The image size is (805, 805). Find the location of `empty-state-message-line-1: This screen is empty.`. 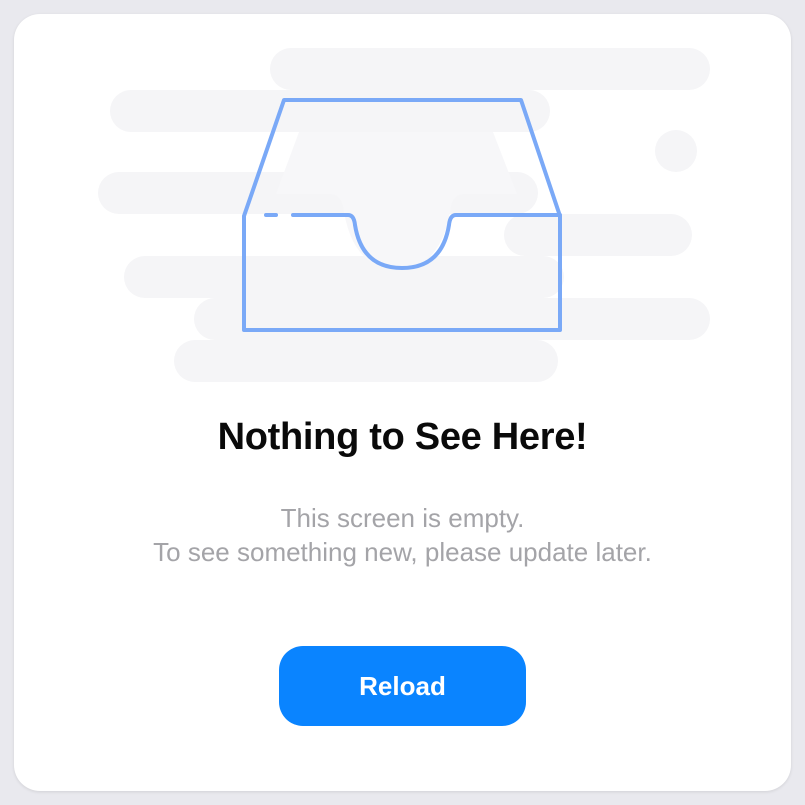

empty-state-message-line-1: This screen is empty. is located at coordinates (402, 518).